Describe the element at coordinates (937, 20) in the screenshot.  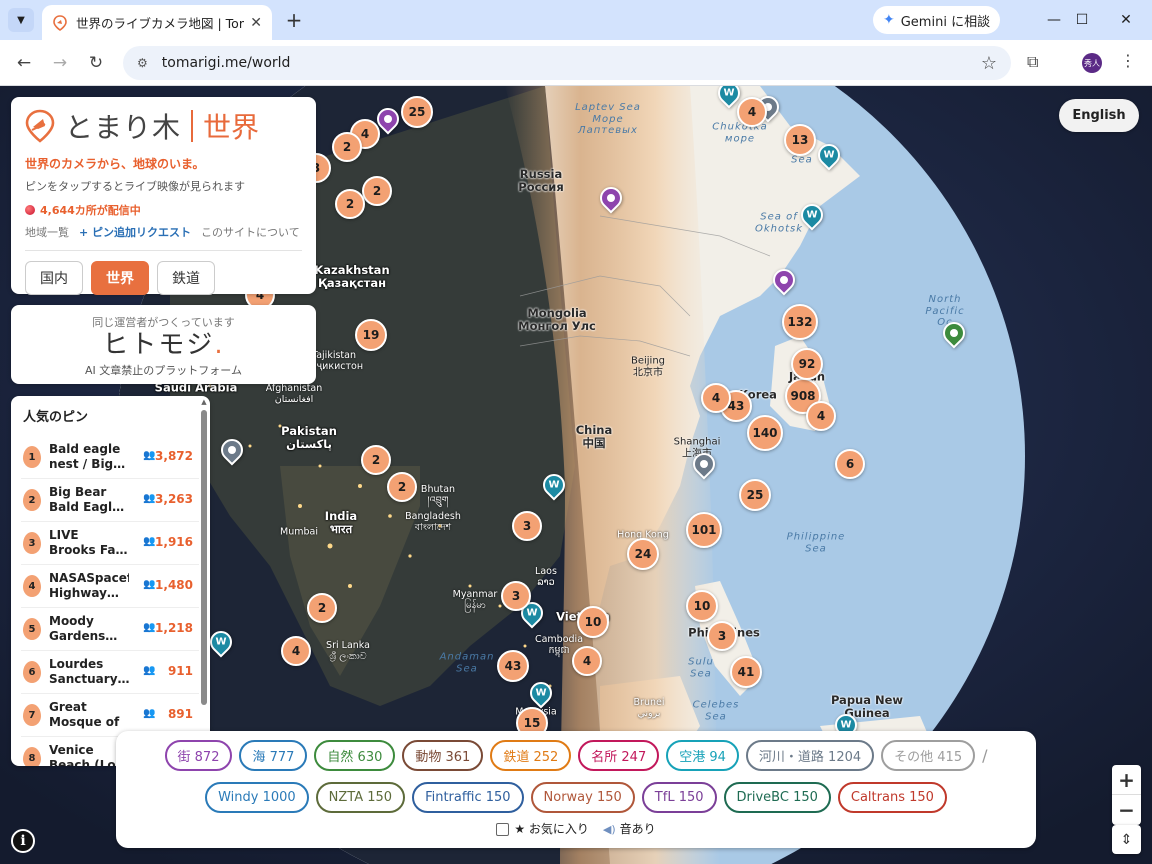
I see `gemini-button: ✦ Gemini に相談` at that location.